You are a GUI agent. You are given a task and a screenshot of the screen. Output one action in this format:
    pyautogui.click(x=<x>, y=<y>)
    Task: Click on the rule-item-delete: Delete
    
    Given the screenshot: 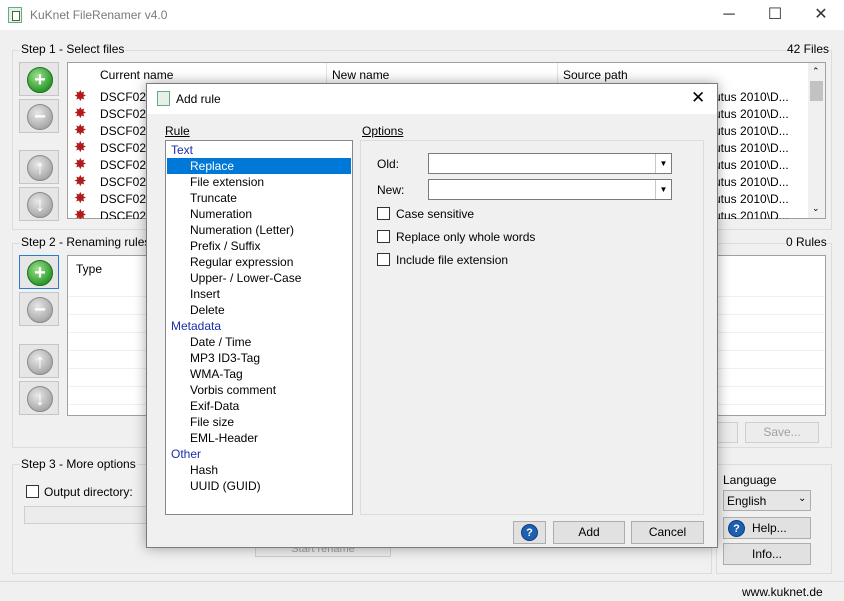 What is the action you would take?
    pyautogui.click(x=207, y=310)
    